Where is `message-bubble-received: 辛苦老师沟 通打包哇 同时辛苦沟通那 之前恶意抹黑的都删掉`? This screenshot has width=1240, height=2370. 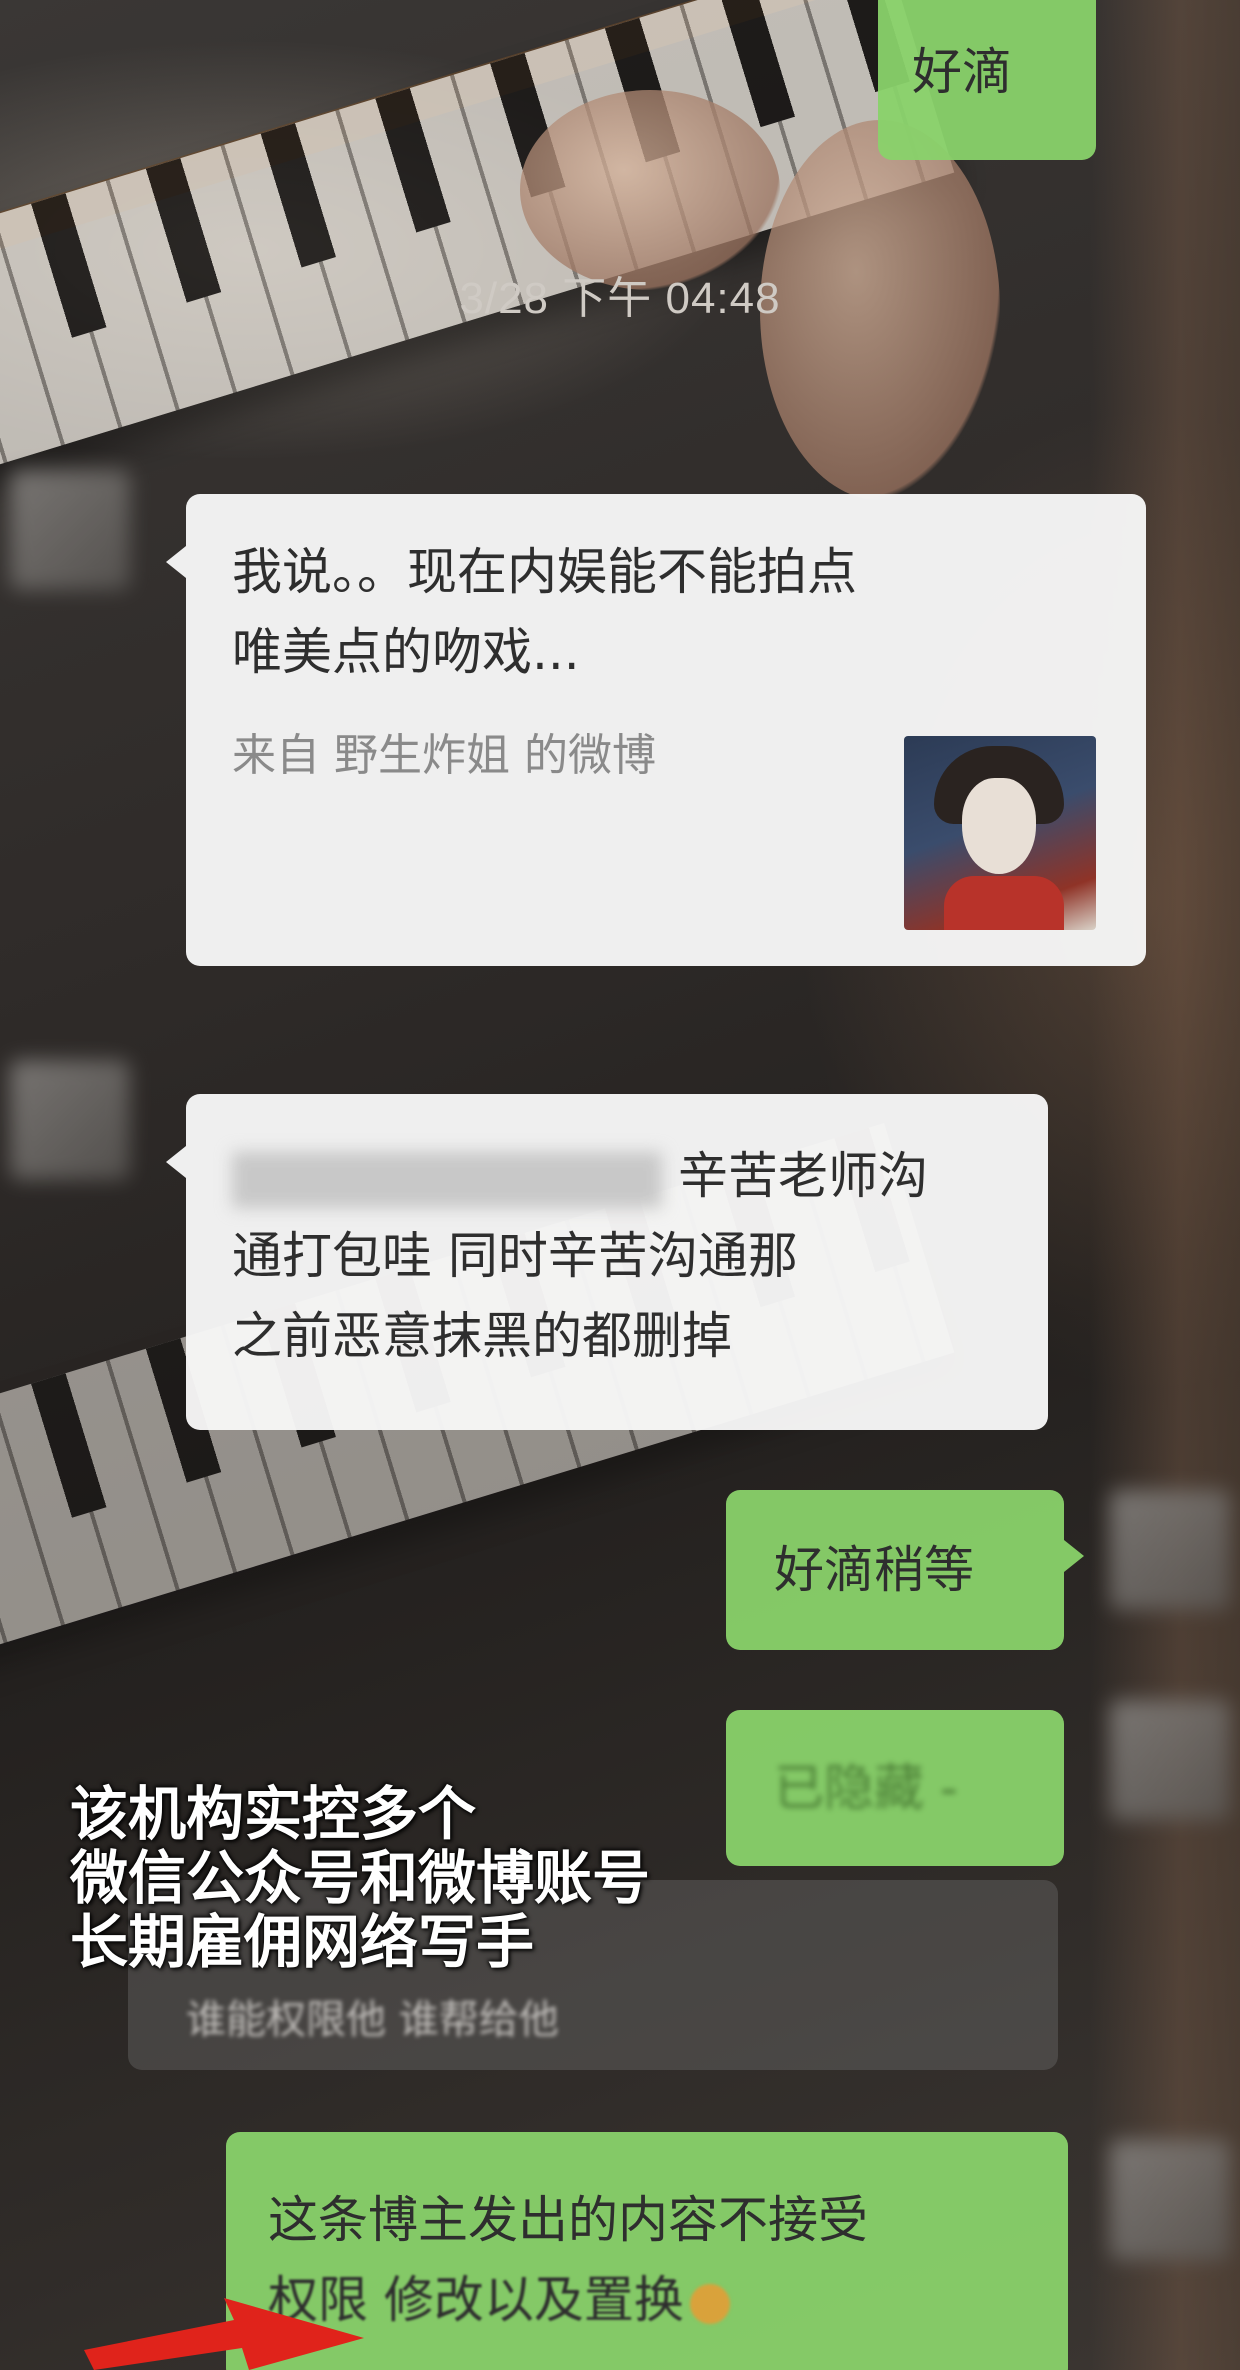 message-bubble-received: 辛苦老师沟 通打包哇 同时辛苦沟通那 之前恶意抹黑的都删掉 is located at coordinates (607, 1262).